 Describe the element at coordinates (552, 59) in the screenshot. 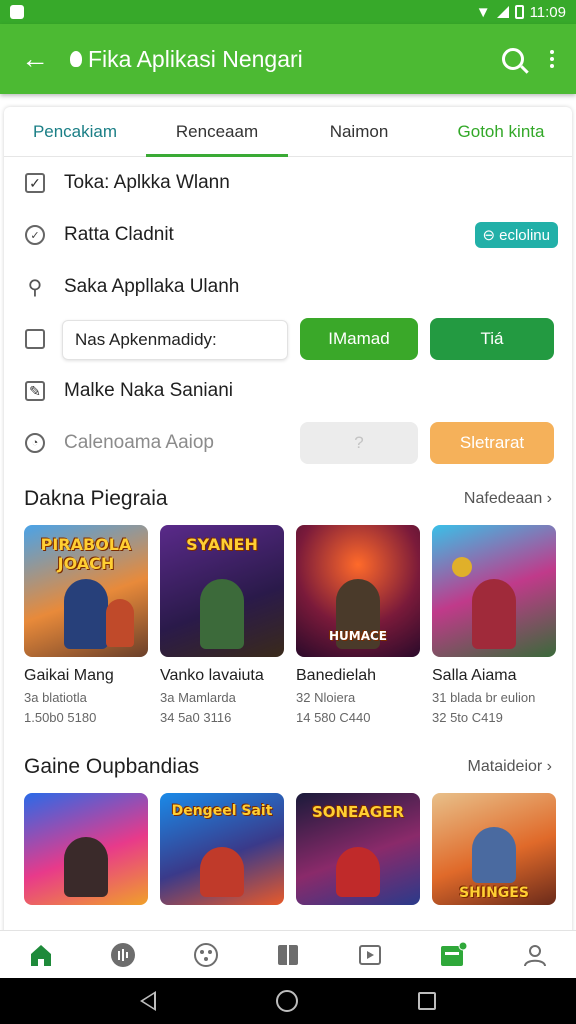

I see `more-vert-icon` at that location.